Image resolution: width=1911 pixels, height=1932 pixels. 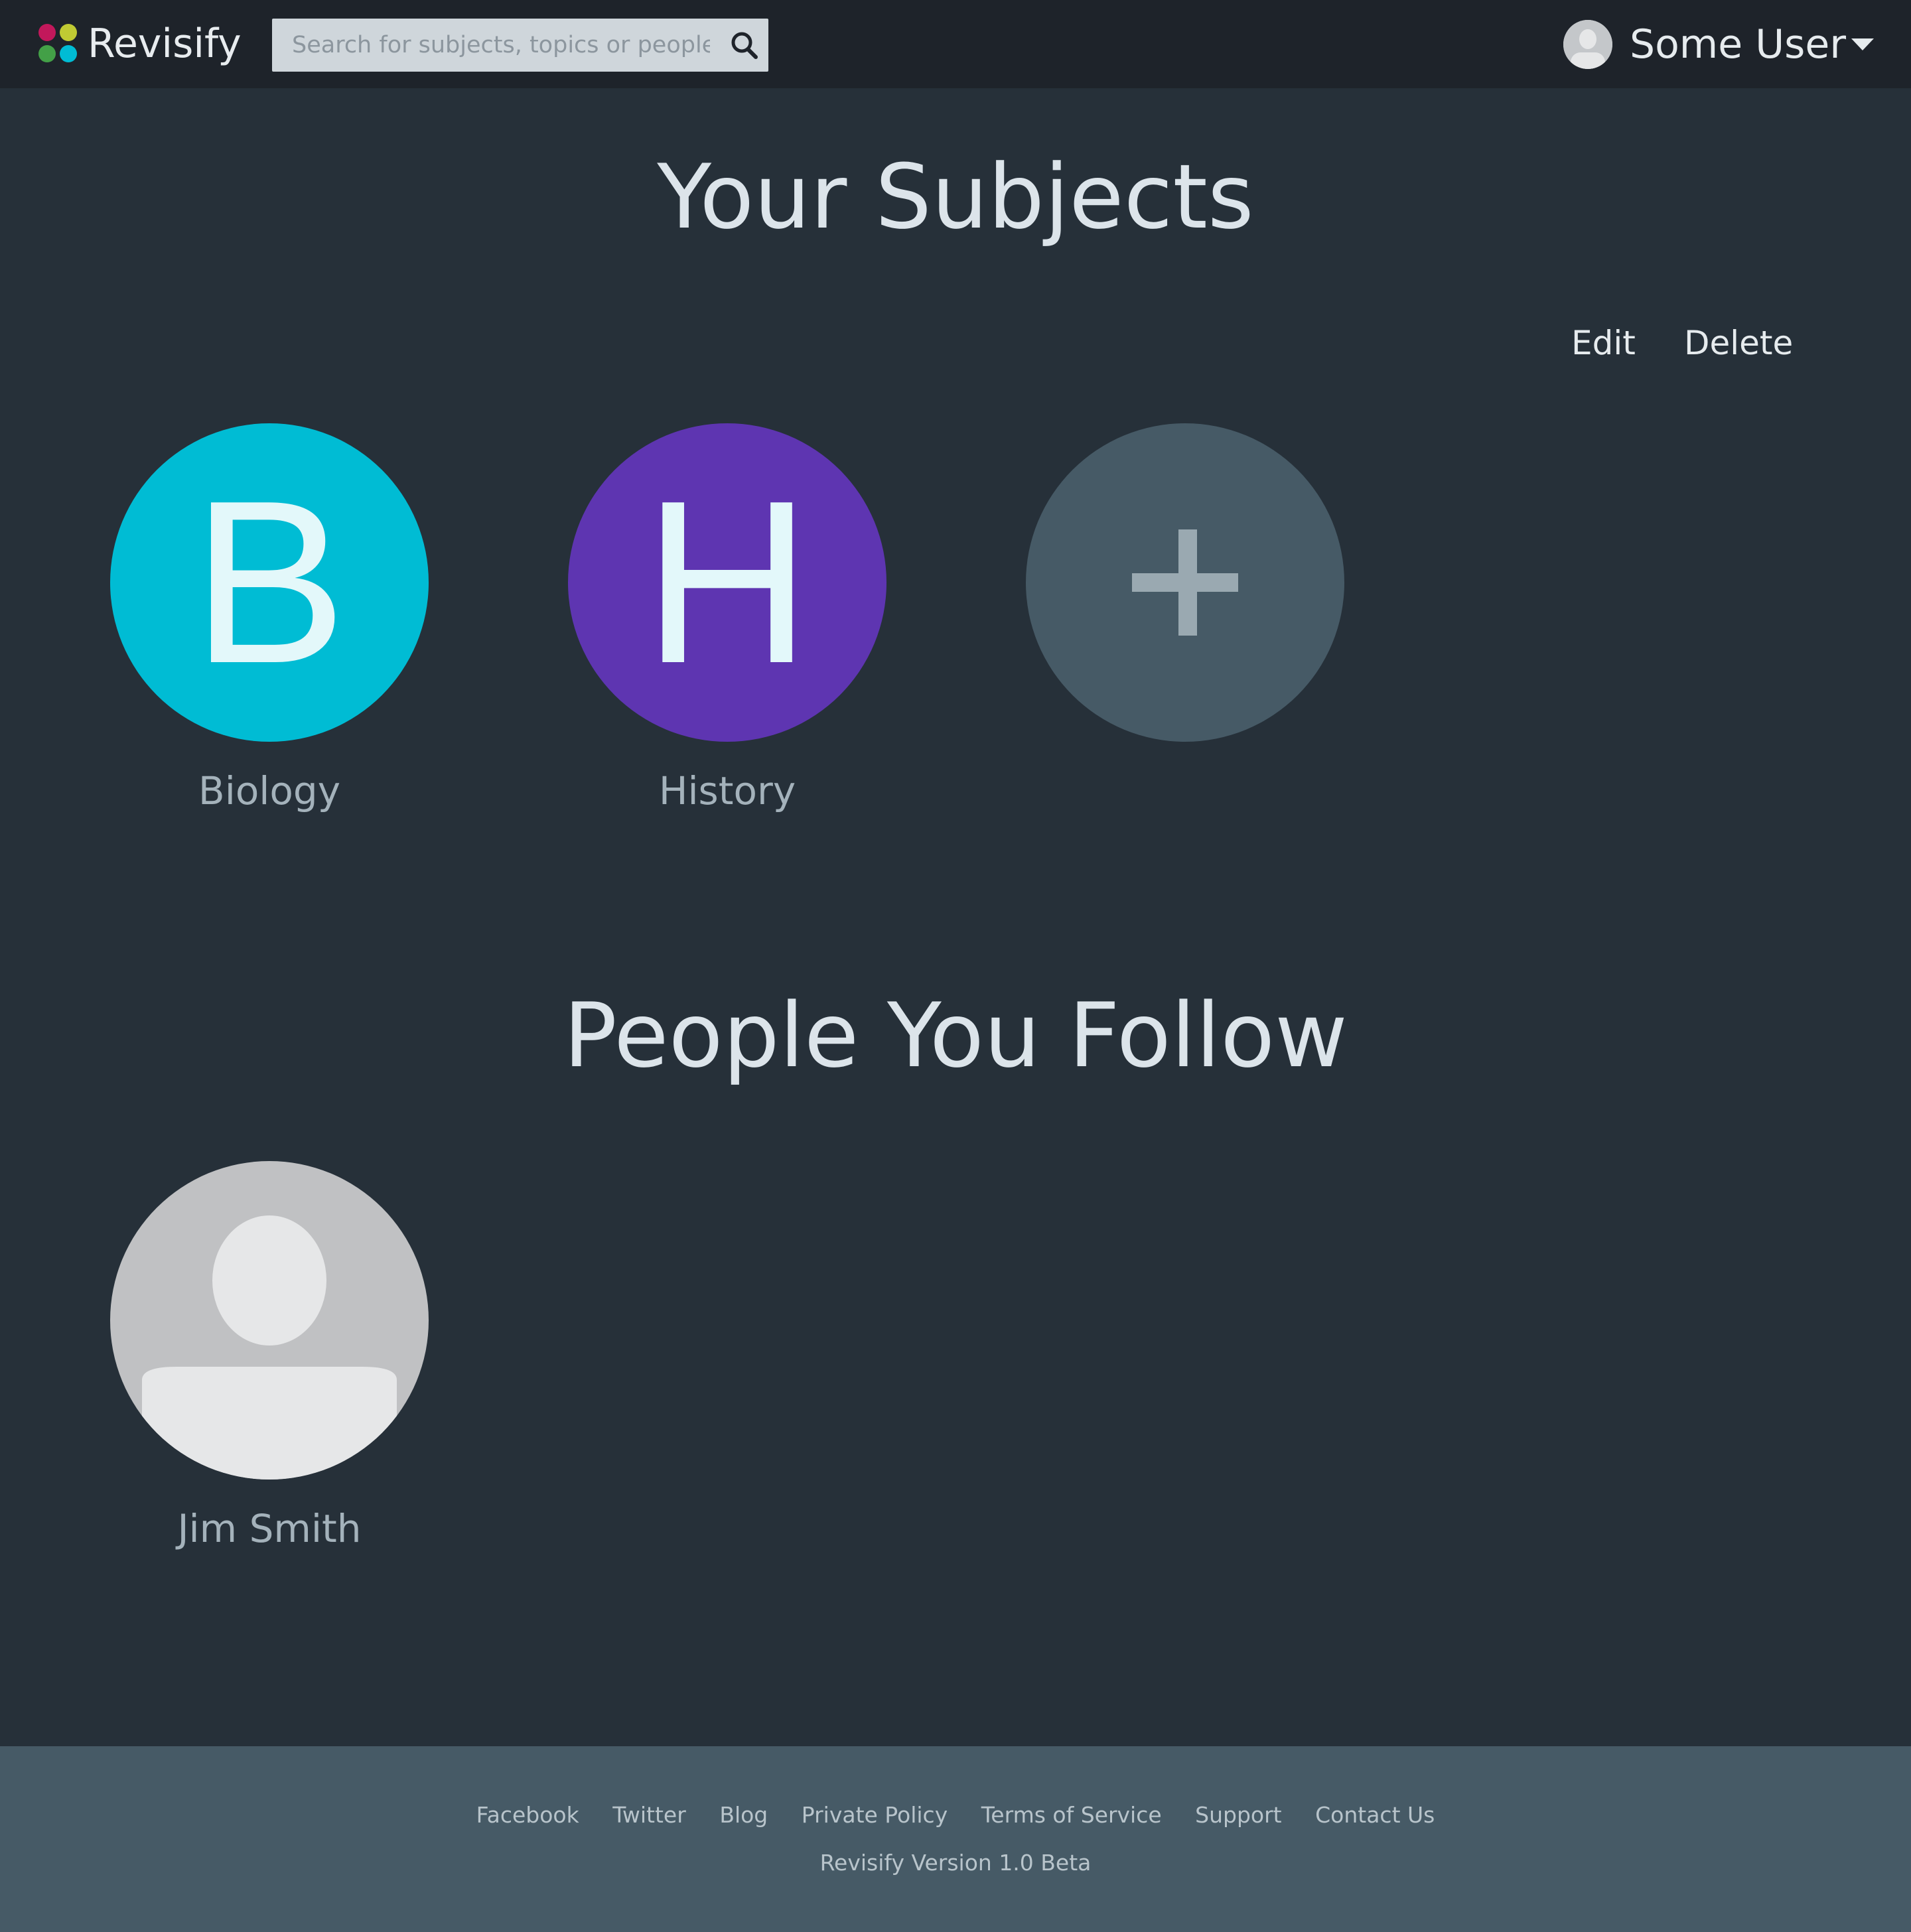 I want to click on brand-name: Revisify, so click(x=165, y=44).